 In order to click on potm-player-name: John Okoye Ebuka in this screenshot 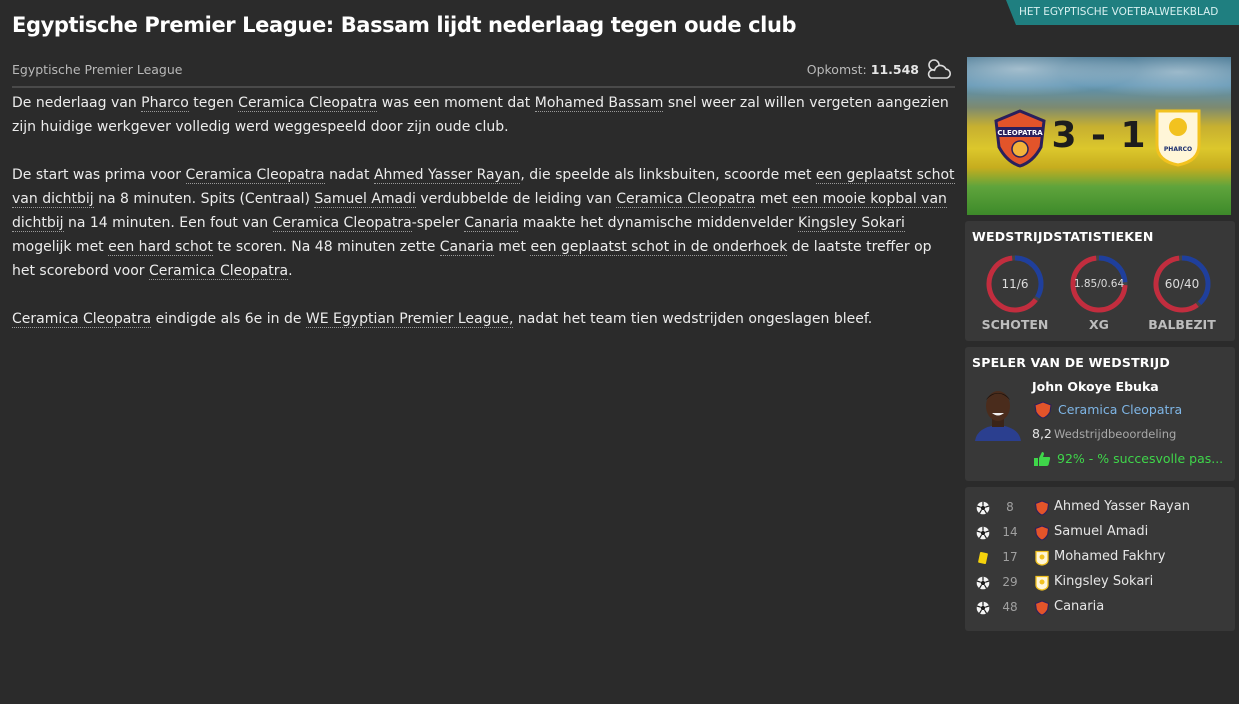, I will do `click(1095, 386)`.